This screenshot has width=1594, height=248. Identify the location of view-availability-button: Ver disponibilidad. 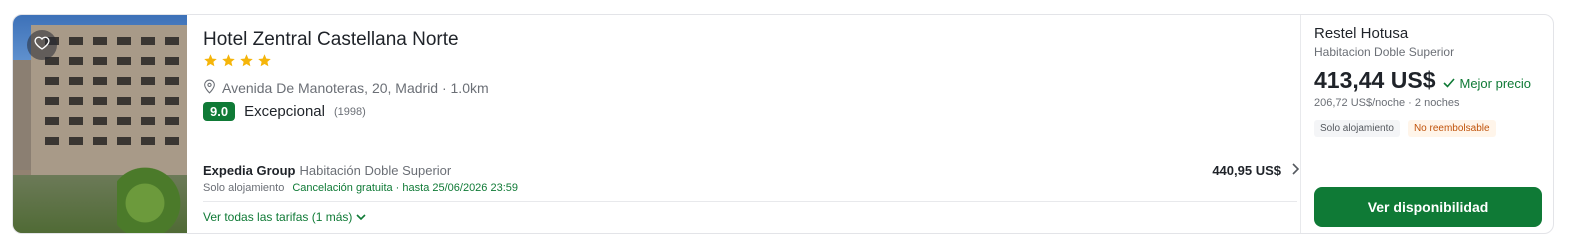
(1428, 207).